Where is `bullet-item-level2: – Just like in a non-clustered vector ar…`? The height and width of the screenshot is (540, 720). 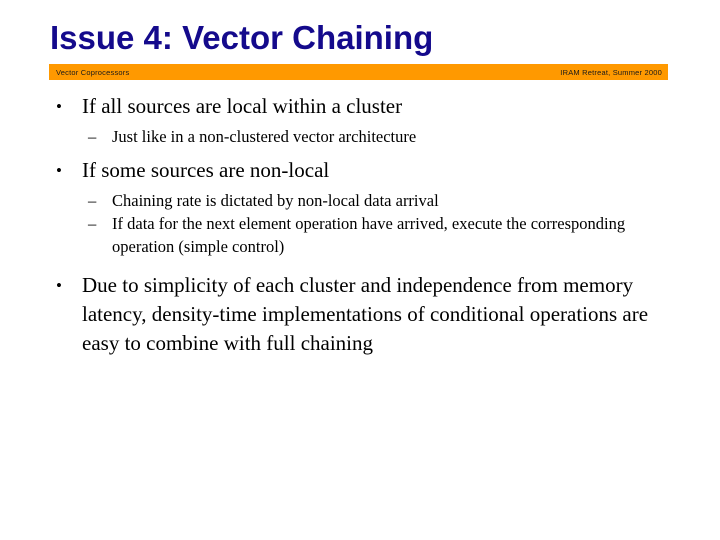 bullet-item-level2: – Just like in a non-clustered vector ar… is located at coordinates (360, 136).